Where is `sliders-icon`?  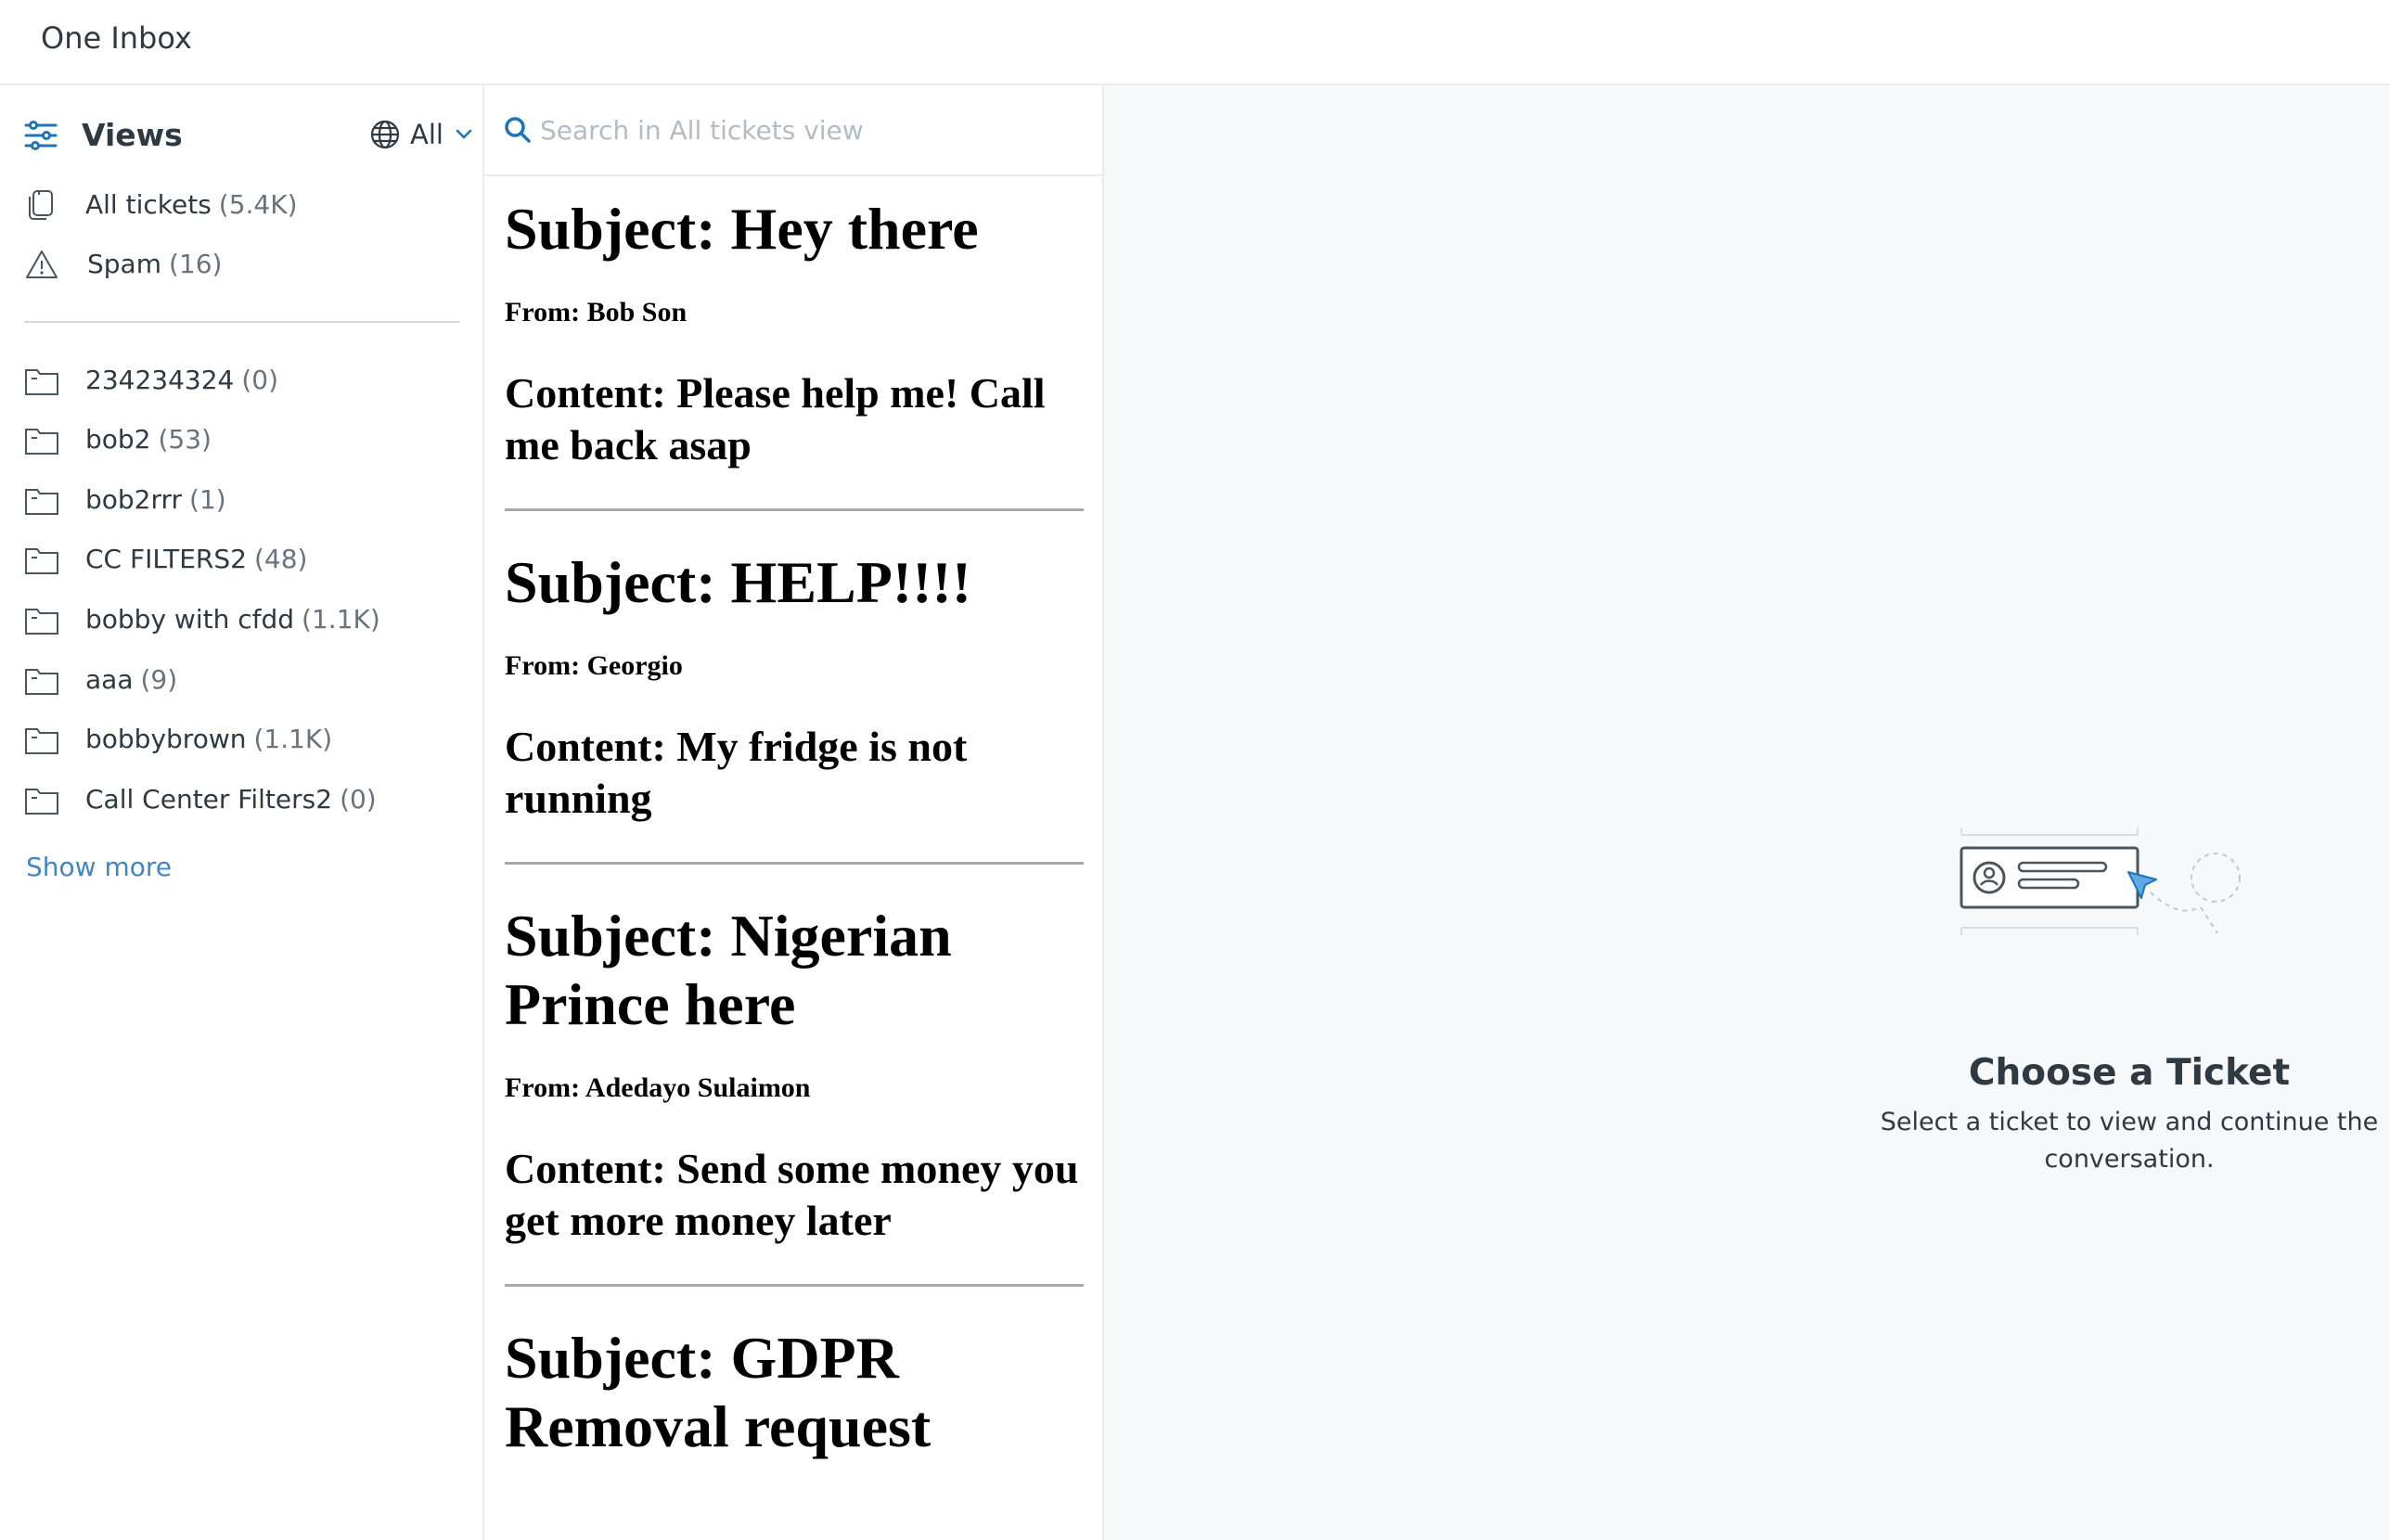
sliders-icon is located at coordinates (41, 135).